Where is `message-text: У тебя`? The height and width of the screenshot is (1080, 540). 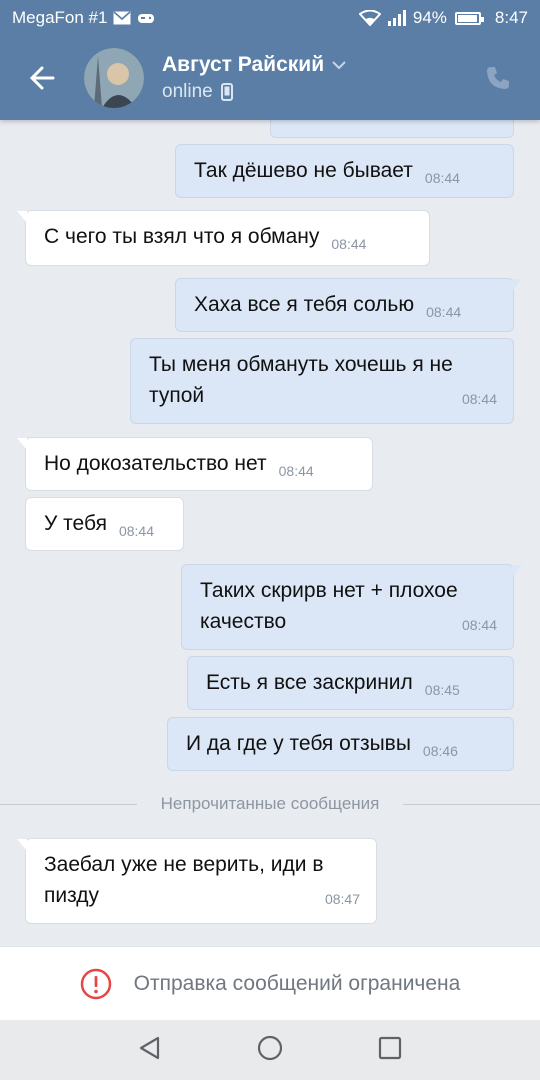 message-text: У тебя is located at coordinates (75, 523).